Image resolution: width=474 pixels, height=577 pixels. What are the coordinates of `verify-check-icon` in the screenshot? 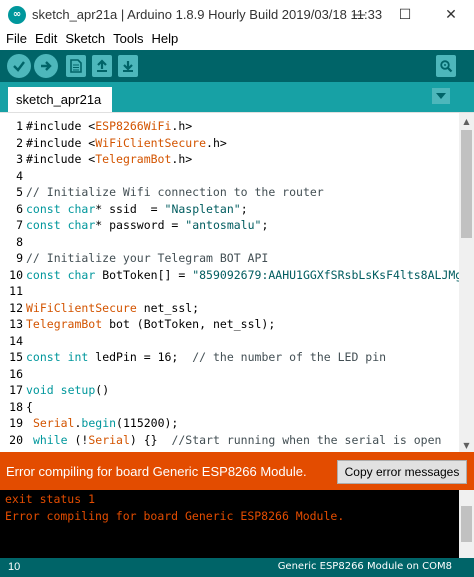 It's located at (19, 66).